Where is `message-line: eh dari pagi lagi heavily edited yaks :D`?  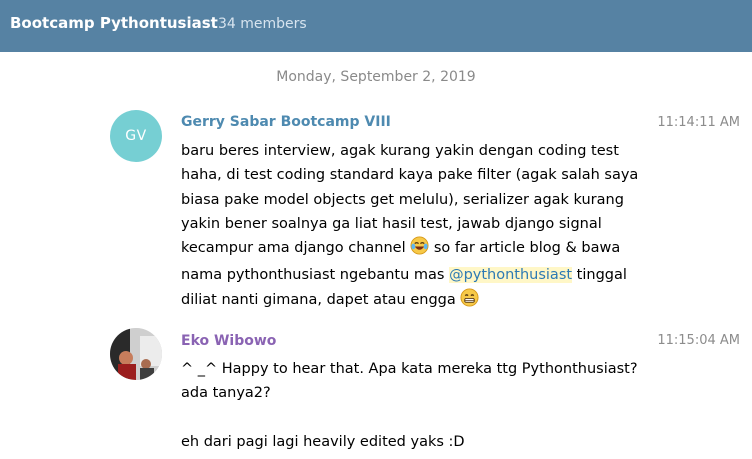
message-line: eh dari pagi lagi heavily edited yaks :D is located at coordinates (323, 441).